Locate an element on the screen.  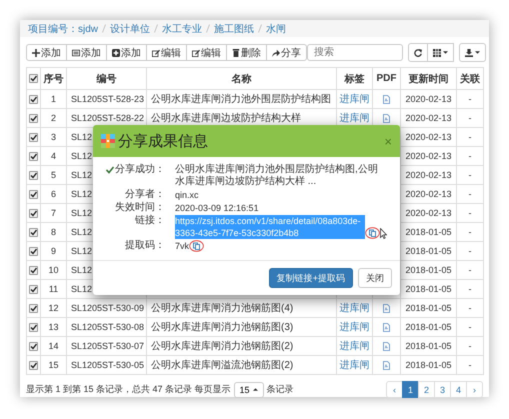
share-link: https://zsj.itdos.com/v1/share/detail/08a803de-3363-43e5-7f7e-53c330f2b4b8 is located at coordinates (270, 227).